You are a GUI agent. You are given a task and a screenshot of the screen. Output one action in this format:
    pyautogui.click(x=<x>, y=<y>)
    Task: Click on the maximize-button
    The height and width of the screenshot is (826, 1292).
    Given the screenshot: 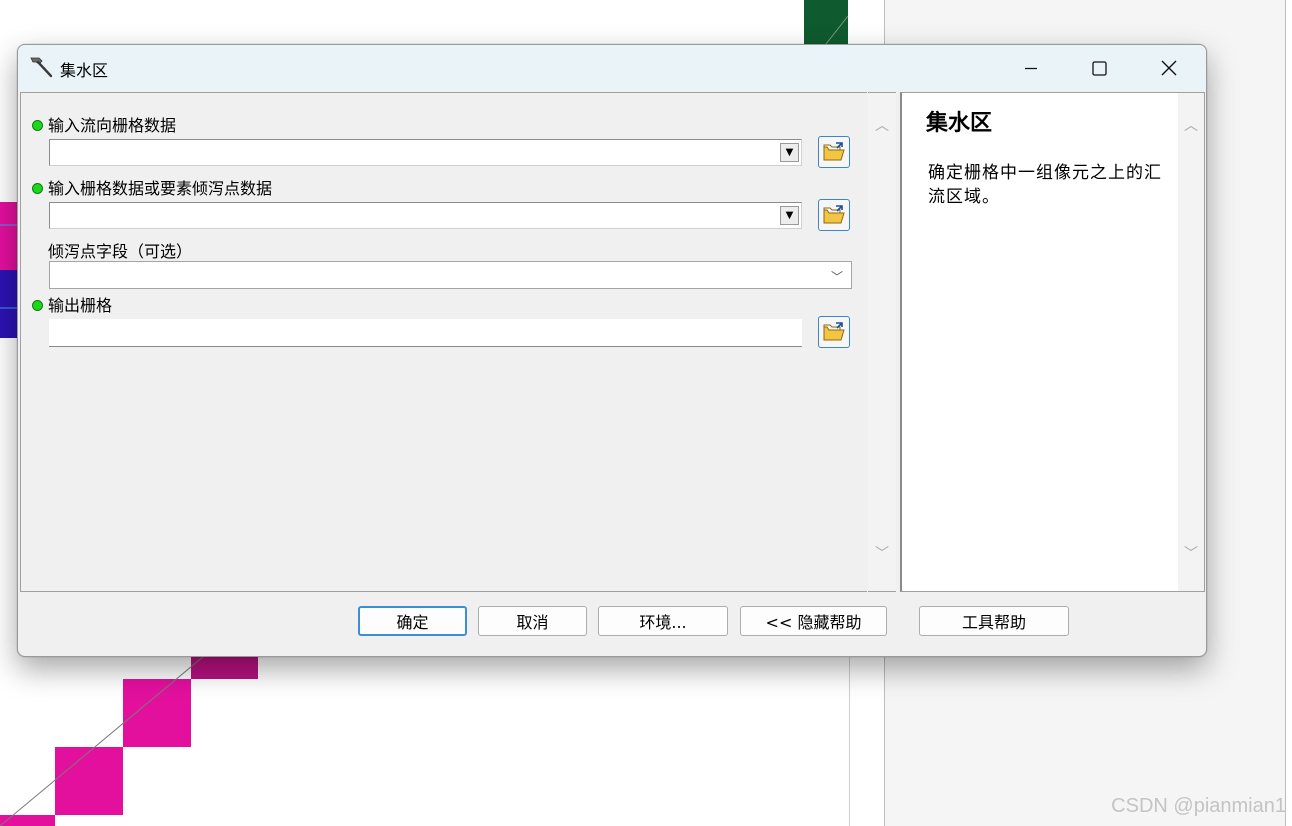 What is the action you would take?
    pyautogui.click(x=1099, y=68)
    